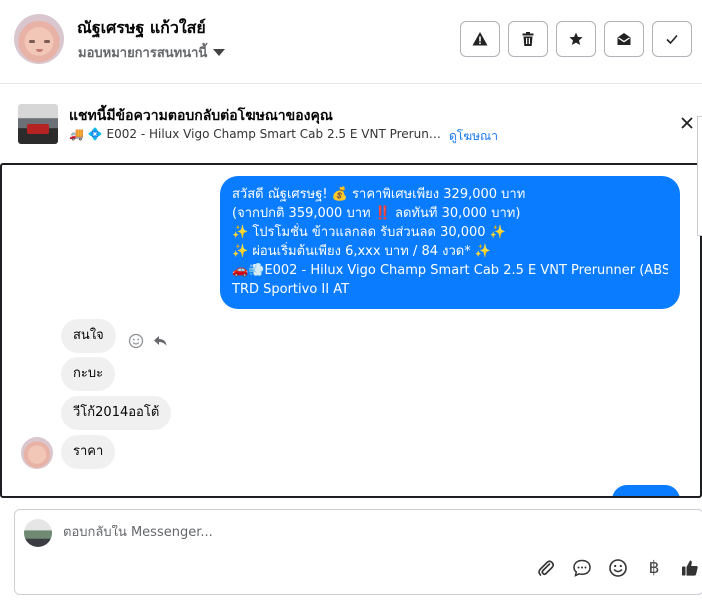 The height and width of the screenshot is (600, 702). Describe the element at coordinates (291, 289) in the screenshot. I see `message-line: TRD Sportivo II AT` at that location.